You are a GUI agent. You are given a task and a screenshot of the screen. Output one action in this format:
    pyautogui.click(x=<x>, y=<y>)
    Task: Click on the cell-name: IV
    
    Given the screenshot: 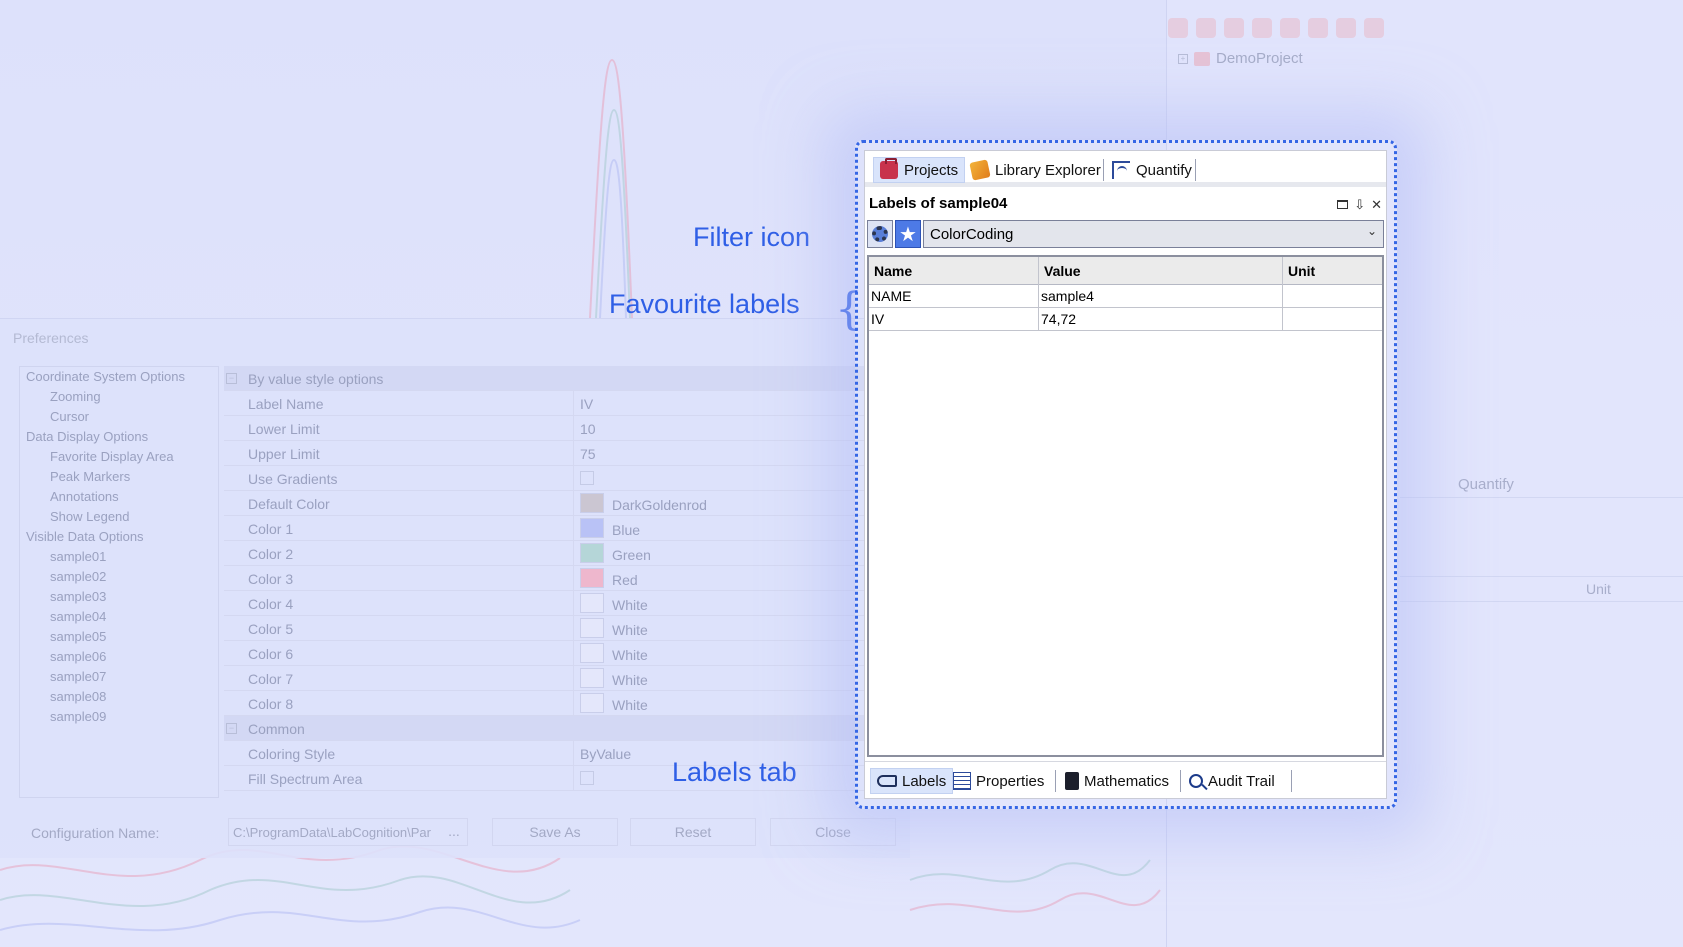 What is the action you would take?
    pyautogui.click(x=954, y=319)
    